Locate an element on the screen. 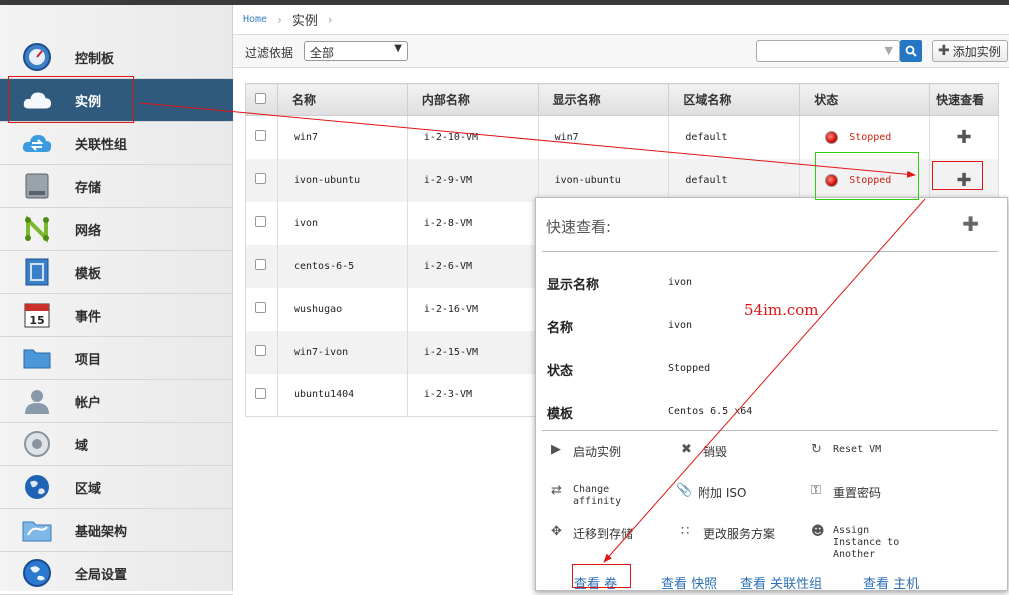 This screenshot has width=1009, height=595. sidebar-item-accounts: 帐户 is located at coordinates (116, 401).